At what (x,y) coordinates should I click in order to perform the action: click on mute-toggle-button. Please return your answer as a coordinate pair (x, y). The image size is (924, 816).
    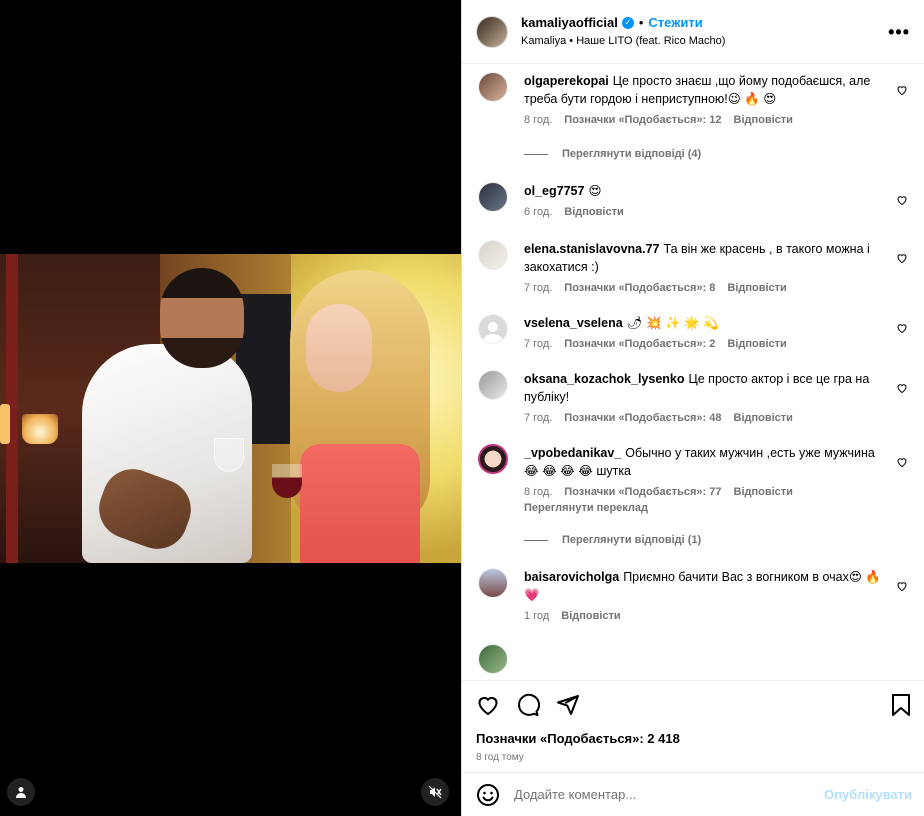
    Looking at the image, I should click on (435, 792).